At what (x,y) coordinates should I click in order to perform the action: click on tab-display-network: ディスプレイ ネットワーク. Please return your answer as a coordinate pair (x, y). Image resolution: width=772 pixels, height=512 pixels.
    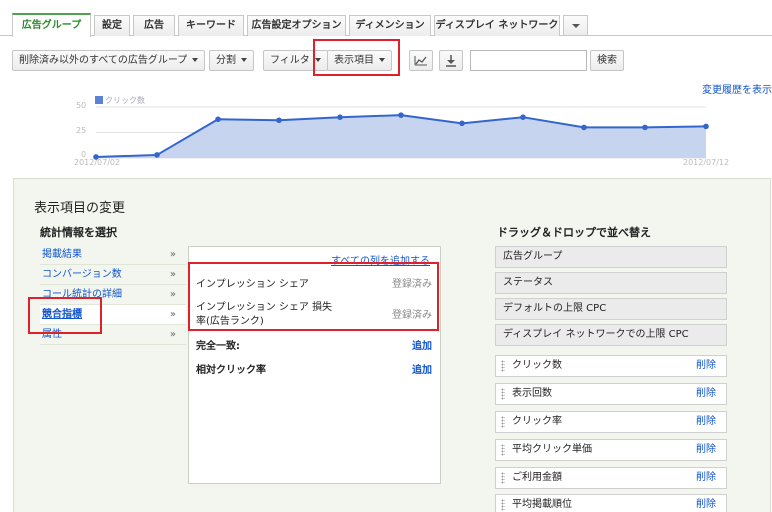
    Looking at the image, I should click on (497, 25).